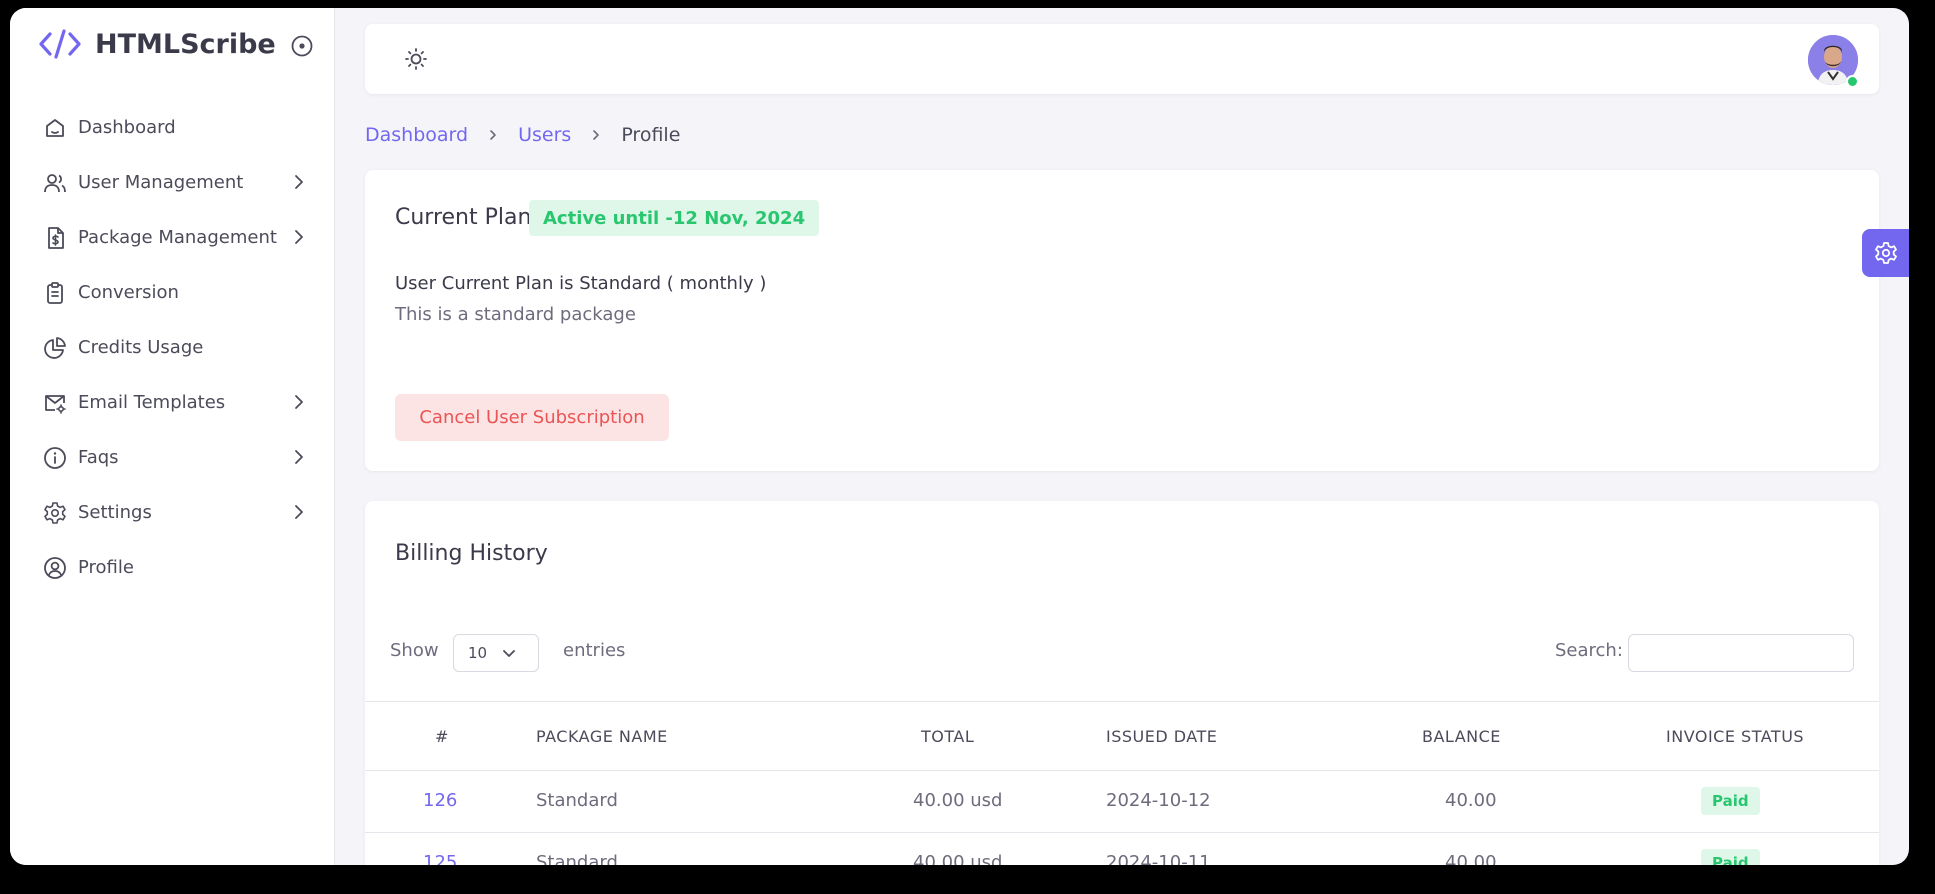 The height and width of the screenshot is (894, 1935). Describe the element at coordinates (414, 650) in the screenshot. I see `show-label: Show` at that location.